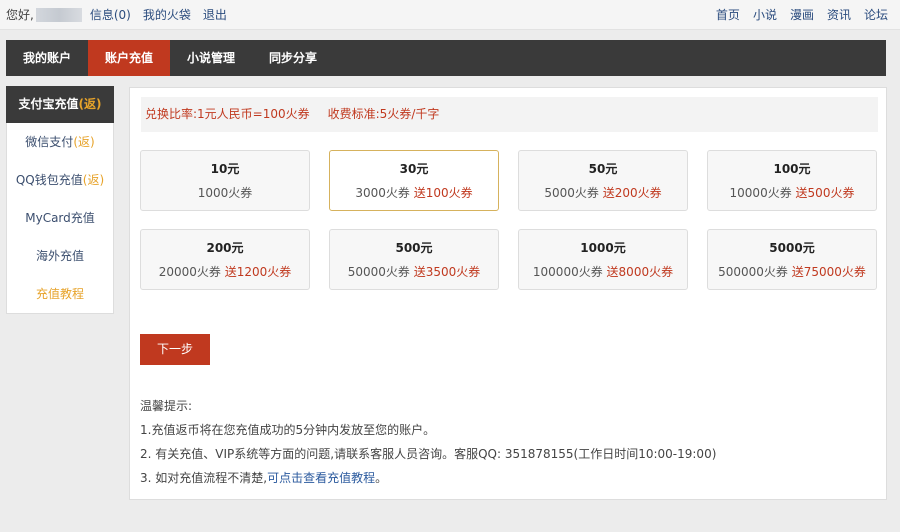  I want to click on sidebar-item-tutorial: 充值教程, so click(60, 294).